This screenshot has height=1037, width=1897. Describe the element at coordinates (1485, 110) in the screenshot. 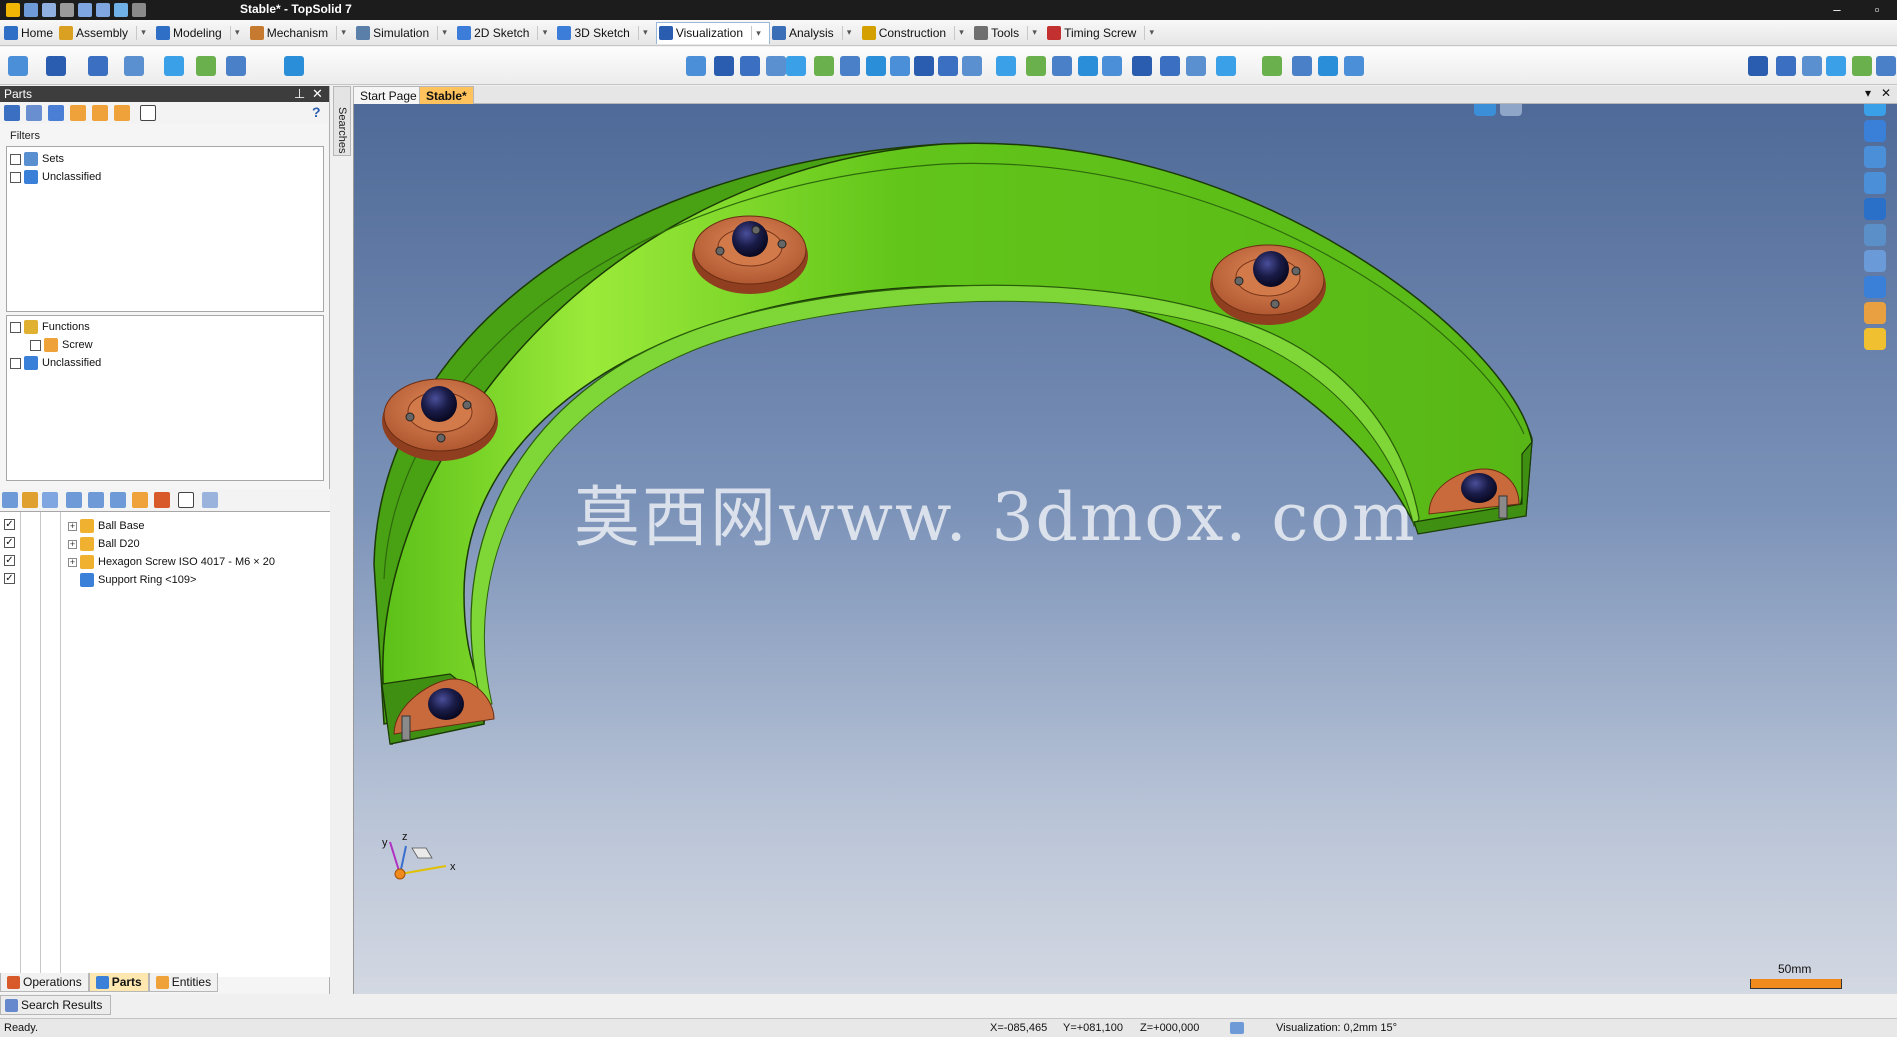

I see `cloud-view-icon` at that location.